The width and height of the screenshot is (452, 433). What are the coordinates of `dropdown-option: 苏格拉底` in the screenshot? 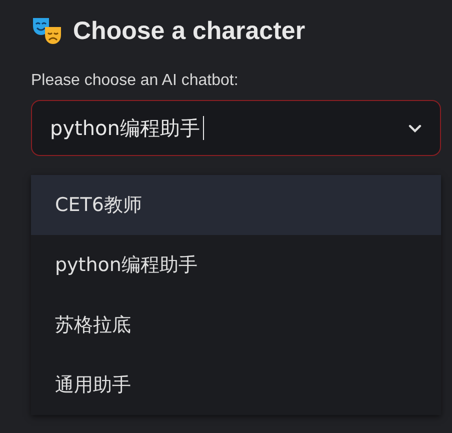 It's located at (236, 325).